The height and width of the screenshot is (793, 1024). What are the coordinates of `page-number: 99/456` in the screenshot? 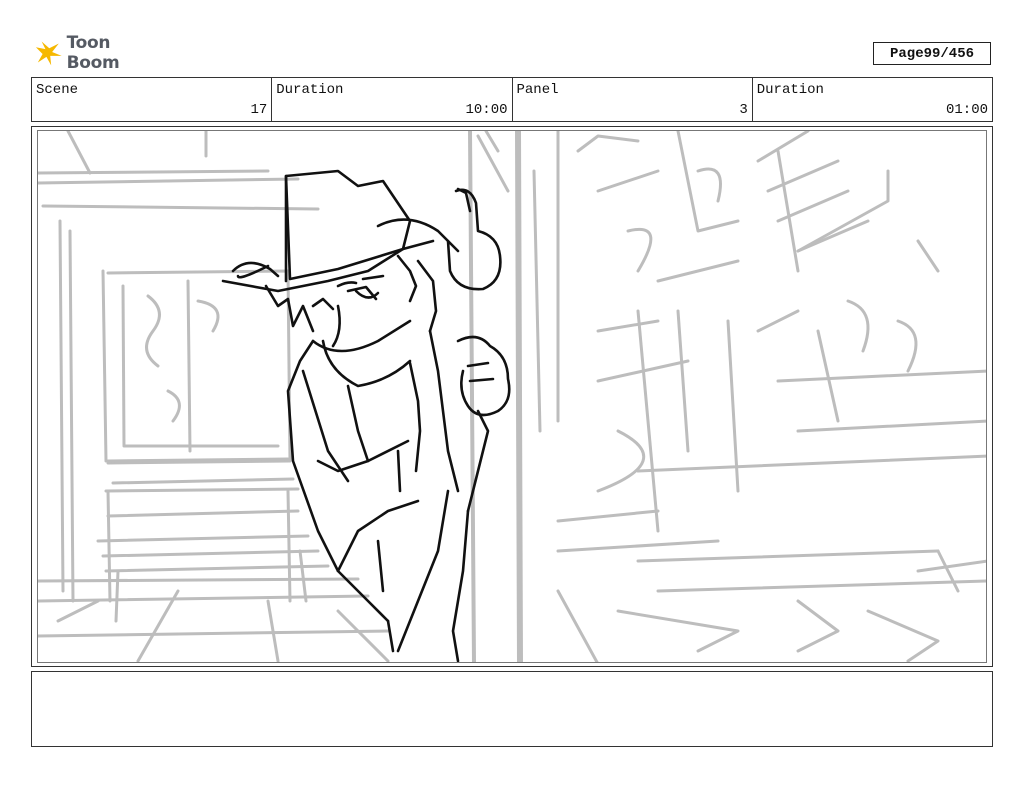 It's located at (949, 53).